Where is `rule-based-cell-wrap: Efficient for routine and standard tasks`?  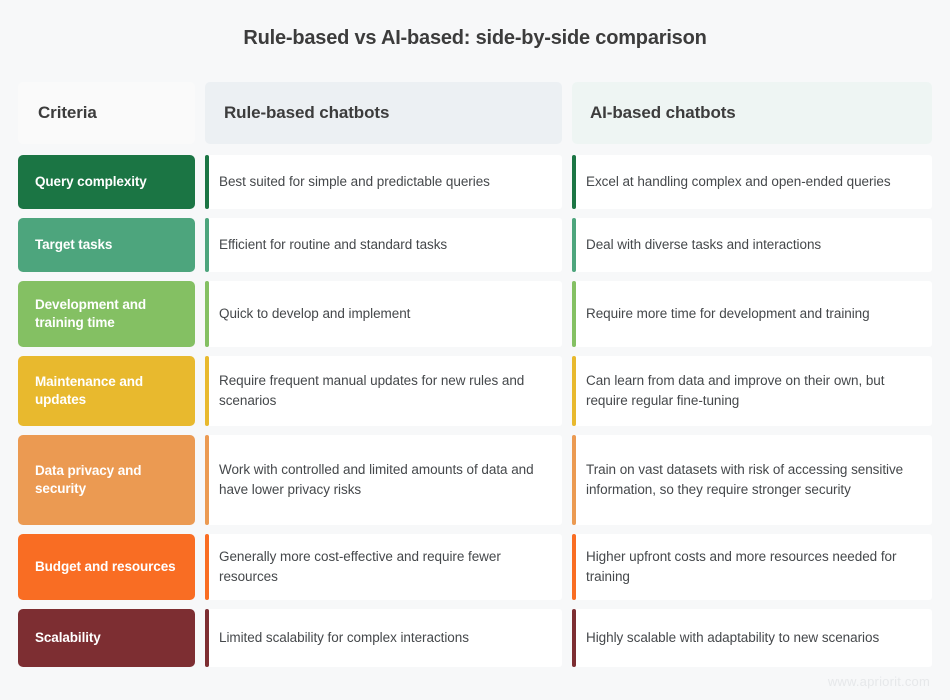 rule-based-cell-wrap: Efficient for routine and standard tasks is located at coordinates (383, 245).